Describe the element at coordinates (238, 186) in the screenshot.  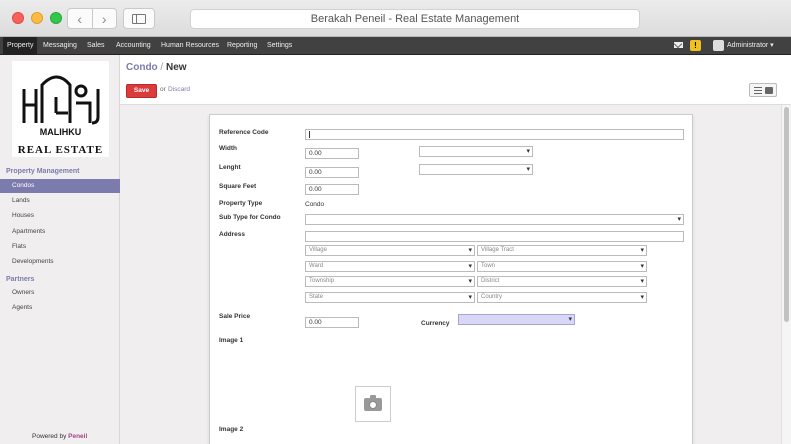
I see `label-square-feet: Square Feet` at that location.